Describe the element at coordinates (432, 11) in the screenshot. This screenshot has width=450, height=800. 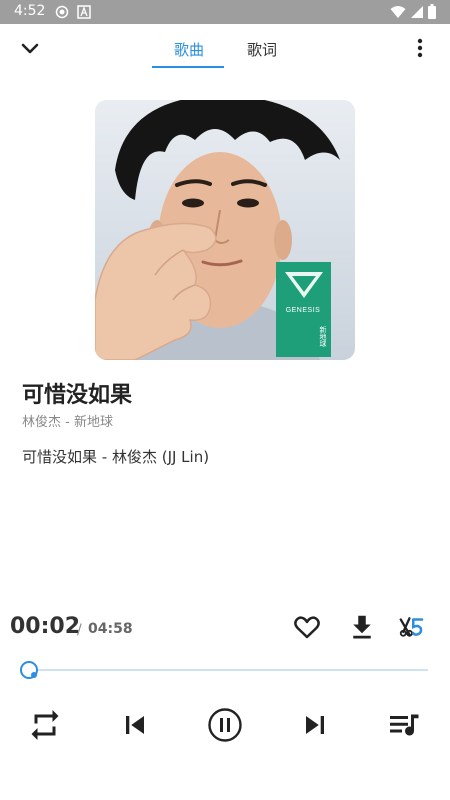
I see `battery-icon` at that location.